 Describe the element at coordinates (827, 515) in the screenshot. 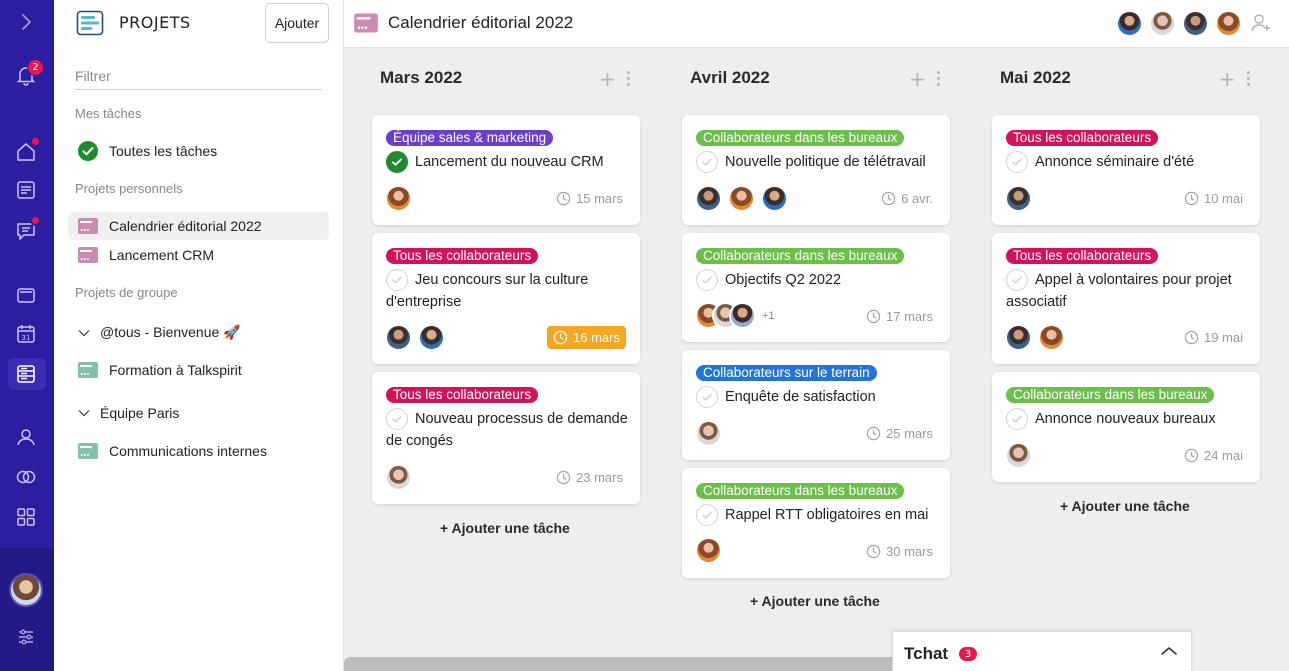

I see `task-title: Rappel RTT obligatoires en mai` at that location.